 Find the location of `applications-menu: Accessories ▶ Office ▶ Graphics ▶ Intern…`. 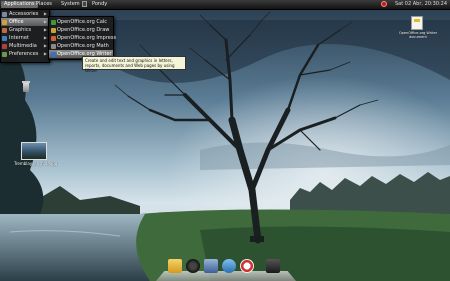

applications-menu: Accessories ▶ Office ▶ Graphics ▶ Intern… is located at coordinates (25, 36).